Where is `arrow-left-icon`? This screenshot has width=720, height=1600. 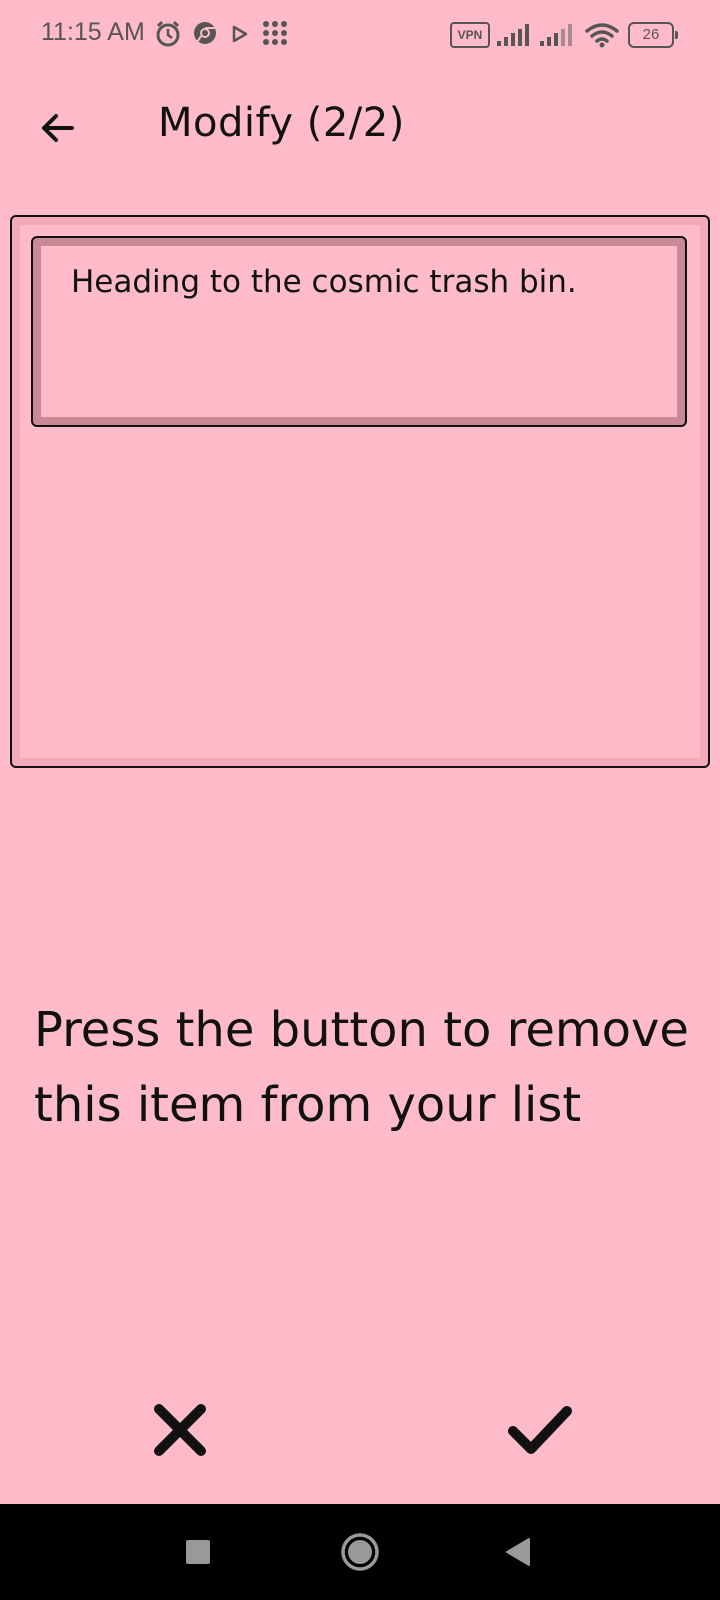 arrow-left-icon is located at coordinates (58, 128).